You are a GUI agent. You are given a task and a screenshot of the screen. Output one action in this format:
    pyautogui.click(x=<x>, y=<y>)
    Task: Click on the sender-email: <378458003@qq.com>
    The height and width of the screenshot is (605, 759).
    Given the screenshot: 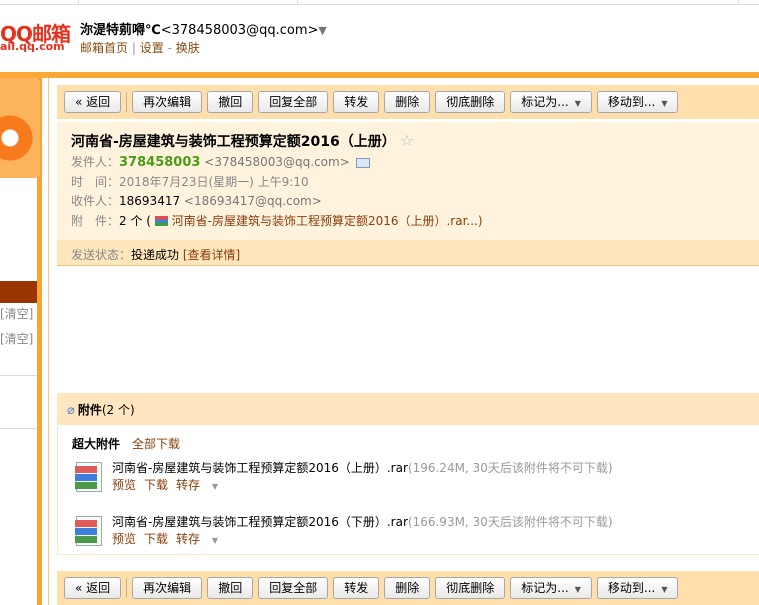 What is the action you would take?
    pyautogui.click(x=277, y=162)
    